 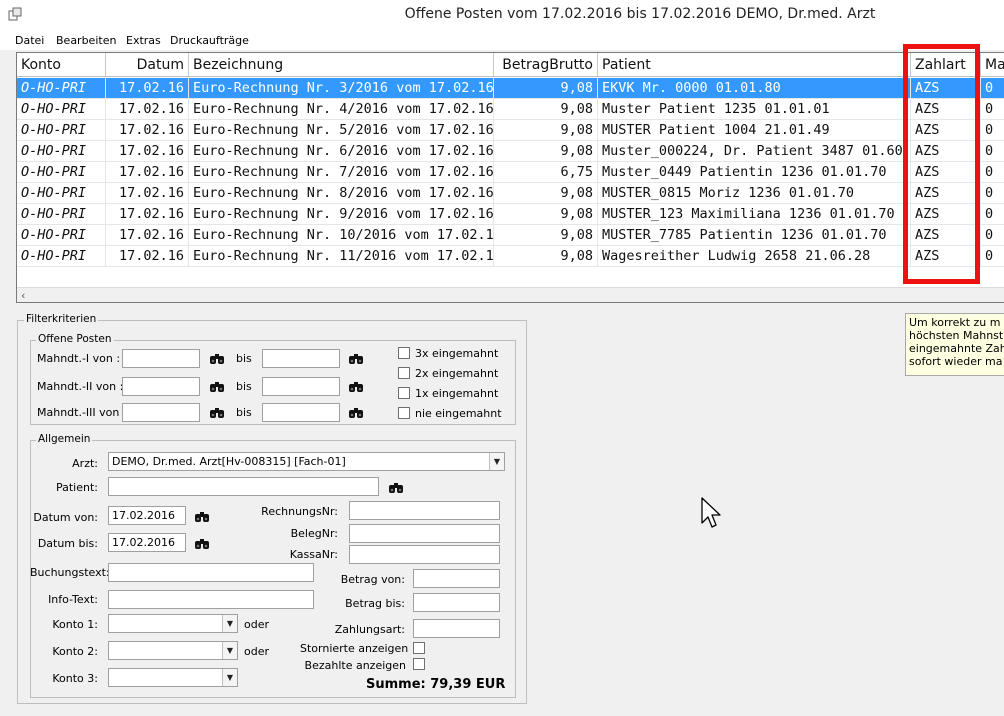 What do you see at coordinates (147, 65) in the screenshot?
I see `col-header-datum: Datum` at bounding box center [147, 65].